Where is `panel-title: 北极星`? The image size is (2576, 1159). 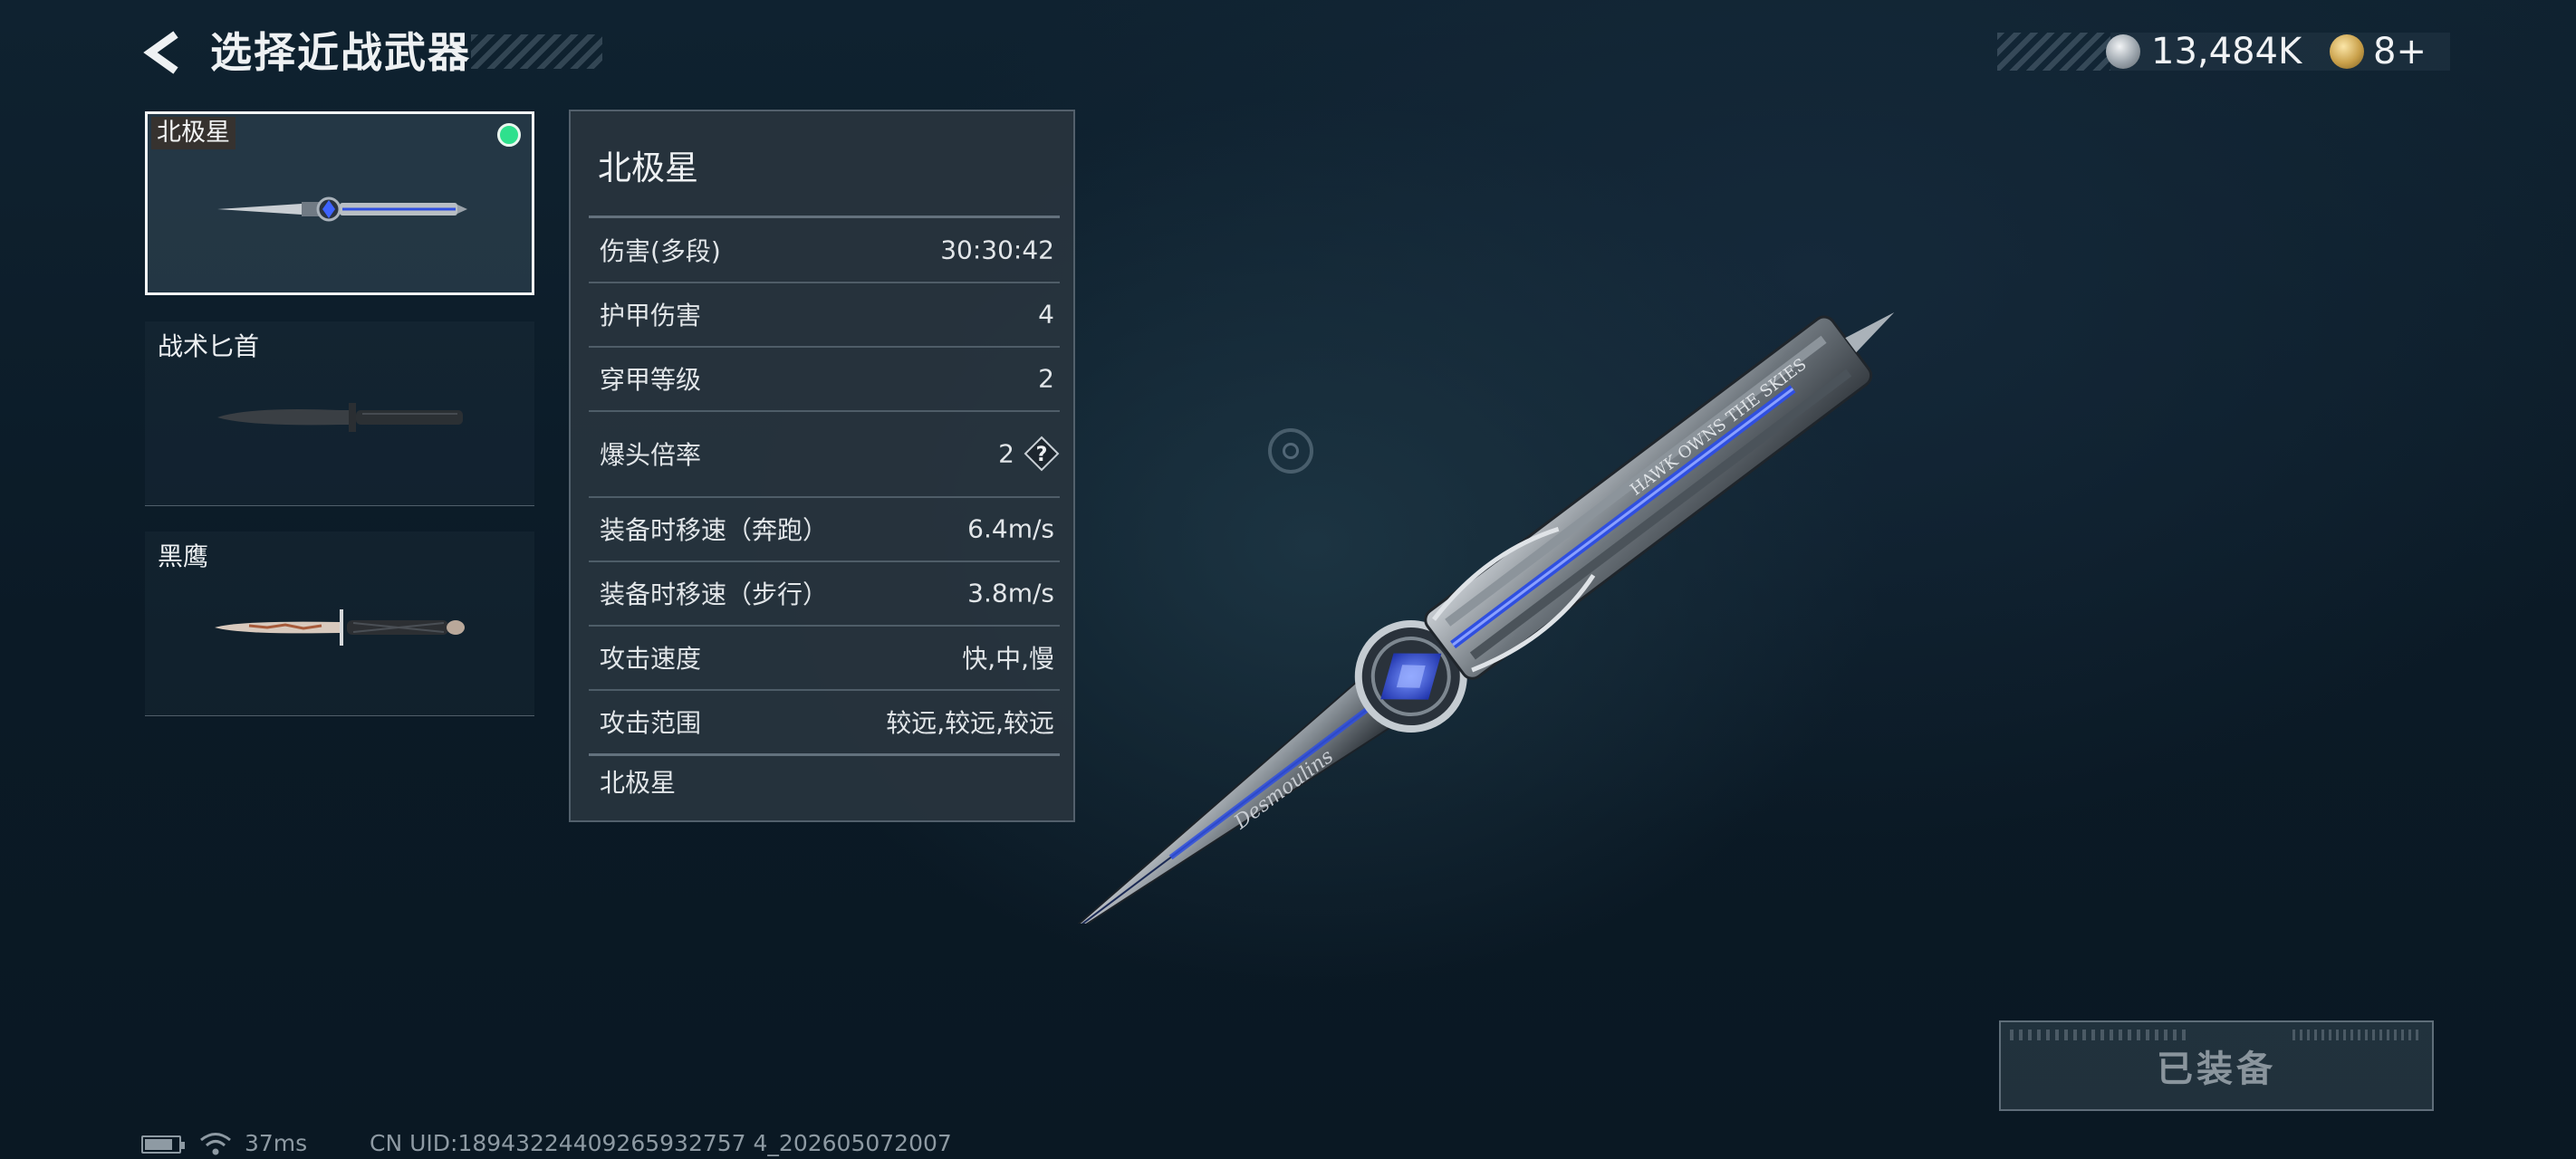
panel-title: 北极星 is located at coordinates (648, 168).